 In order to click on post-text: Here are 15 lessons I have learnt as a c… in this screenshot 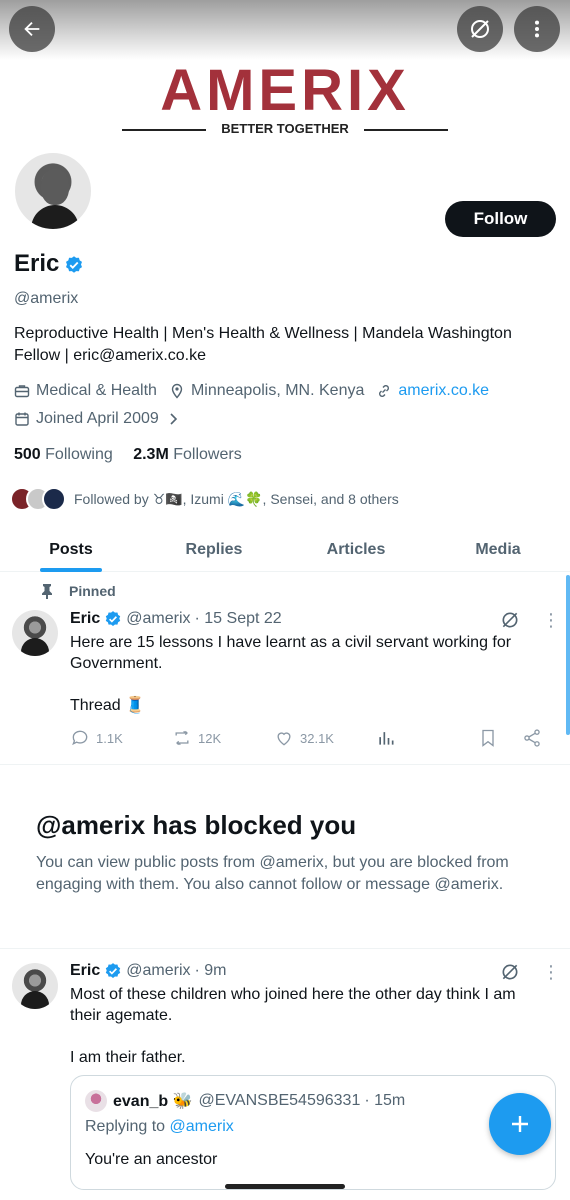, I will do `click(291, 653)`.